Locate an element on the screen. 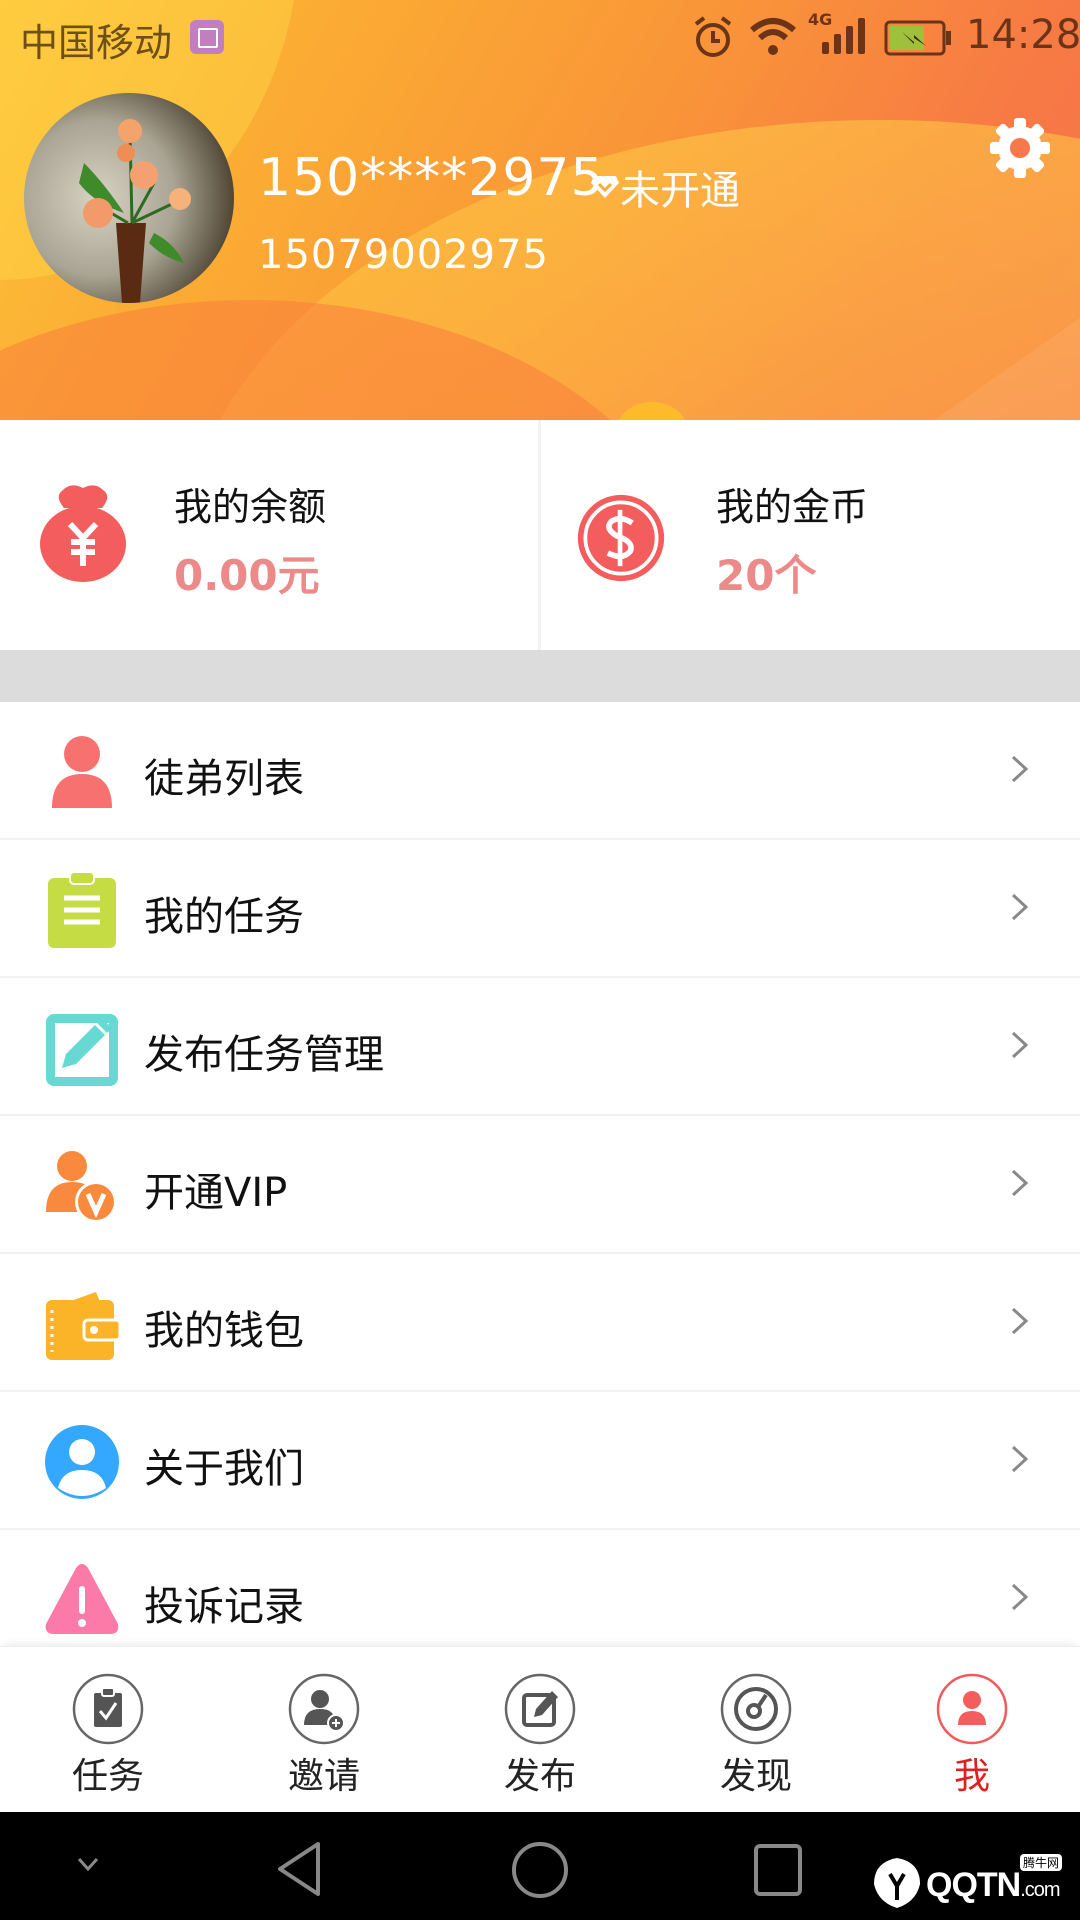 The height and width of the screenshot is (1920, 1080). menu-item-open-vip: 开通VIP is located at coordinates (540, 1185).